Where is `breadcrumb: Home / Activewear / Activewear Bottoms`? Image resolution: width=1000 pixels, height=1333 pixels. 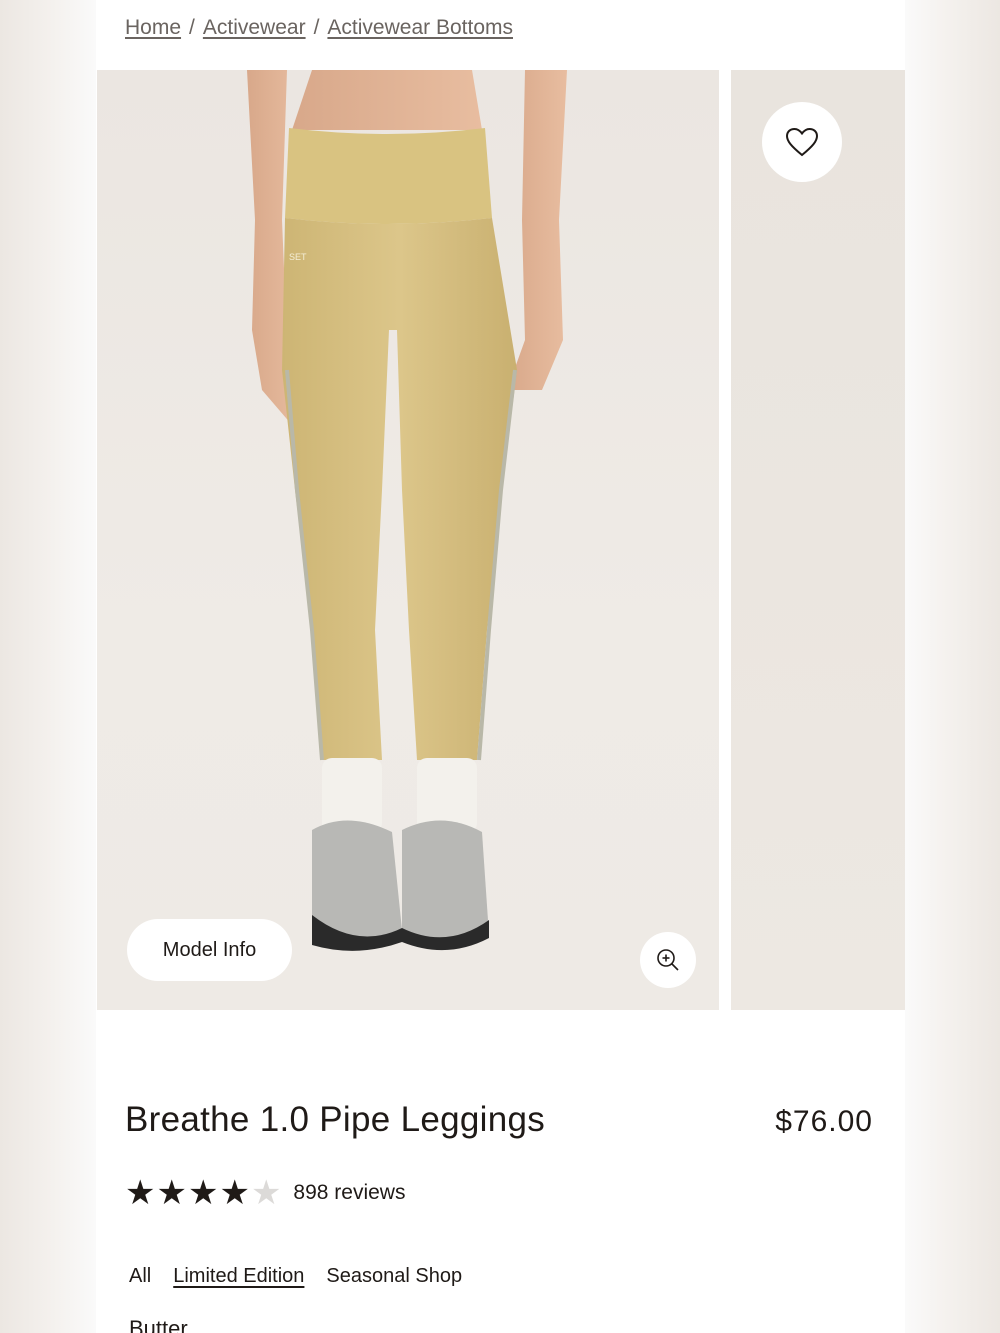 breadcrumb: Home / Activewear / Activewear Bottoms is located at coordinates (319, 28).